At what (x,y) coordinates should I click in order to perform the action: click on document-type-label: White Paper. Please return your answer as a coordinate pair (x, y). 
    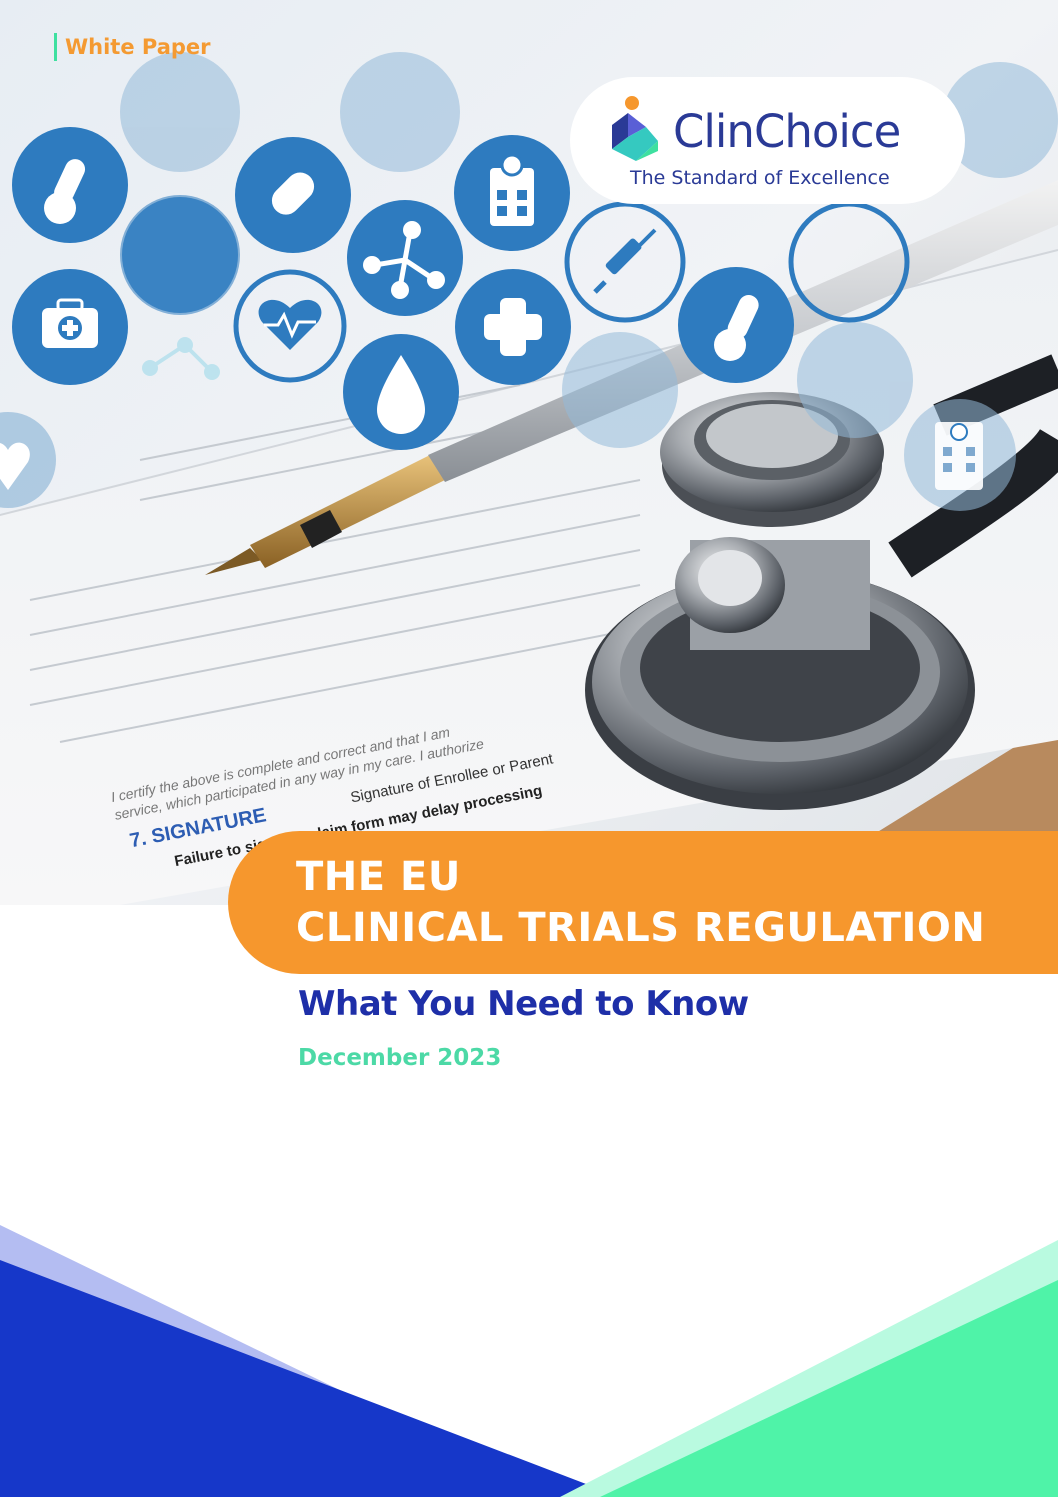
    Looking at the image, I should click on (132, 47).